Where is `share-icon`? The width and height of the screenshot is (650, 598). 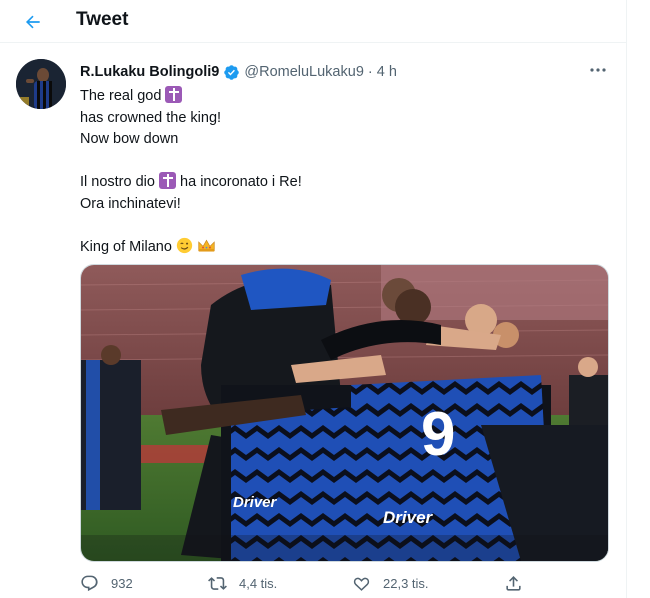 share-icon is located at coordinates (513, 583).